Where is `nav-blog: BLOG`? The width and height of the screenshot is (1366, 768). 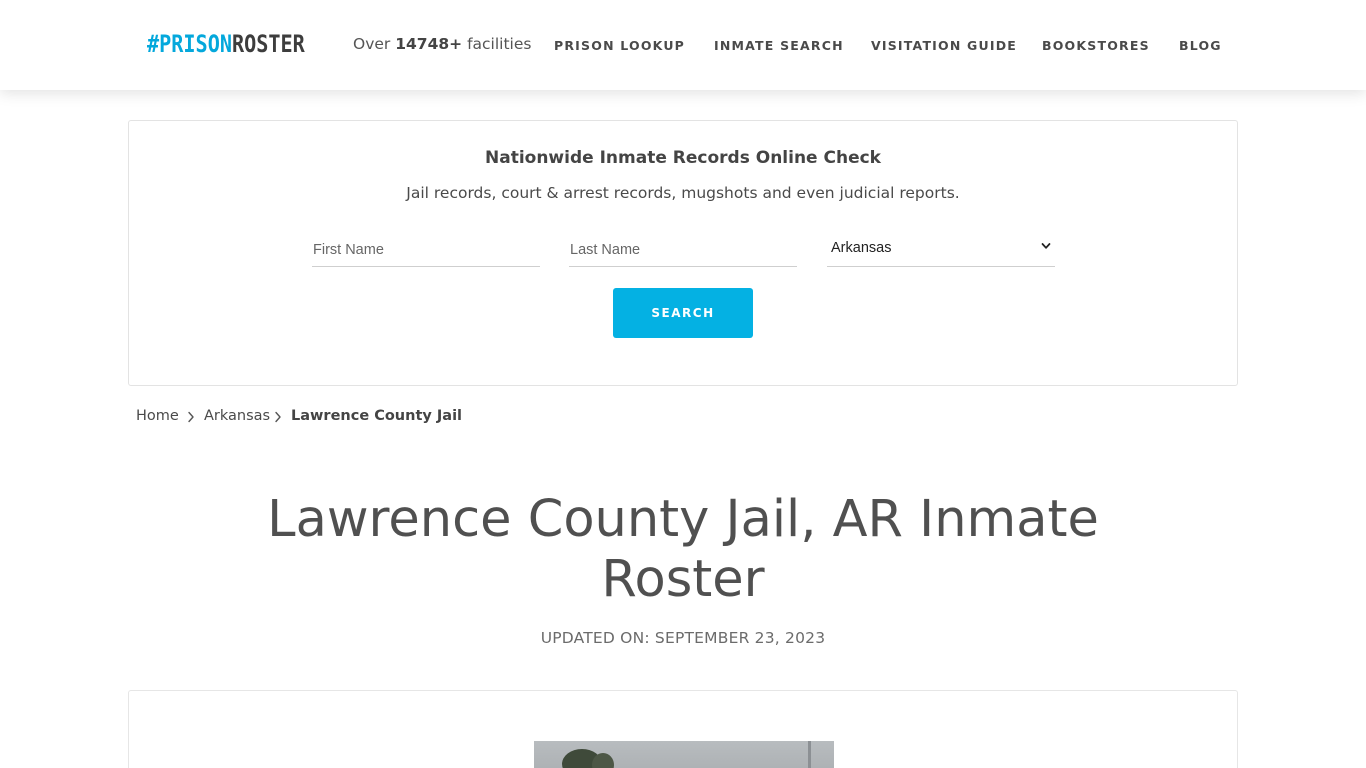 nav-blog: BLOG is located at coordinates (1200, 45).